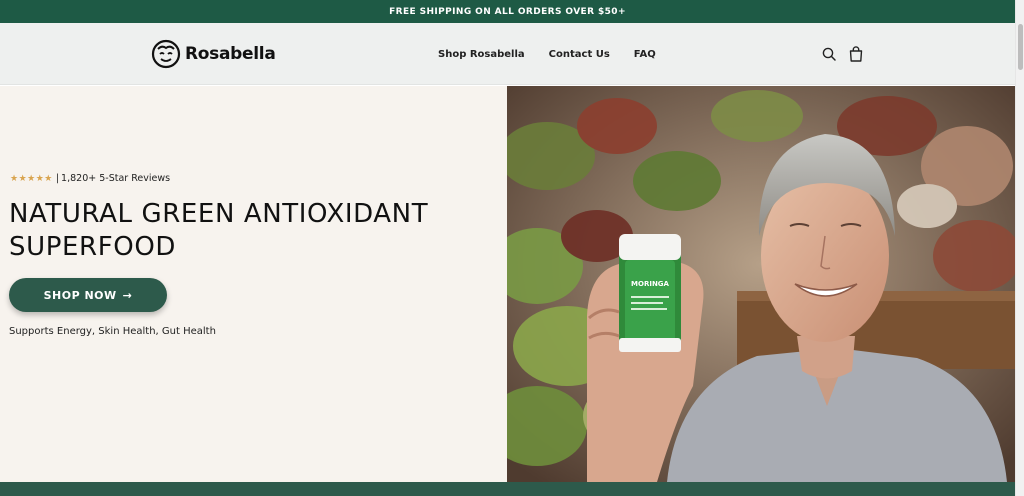 This screenshot has height=496, width=1024. Describe the element at coordinates (547, 54) in the screenshot. I see `main-nav: Shop Rosabella Contact Us FAQ` at that location.